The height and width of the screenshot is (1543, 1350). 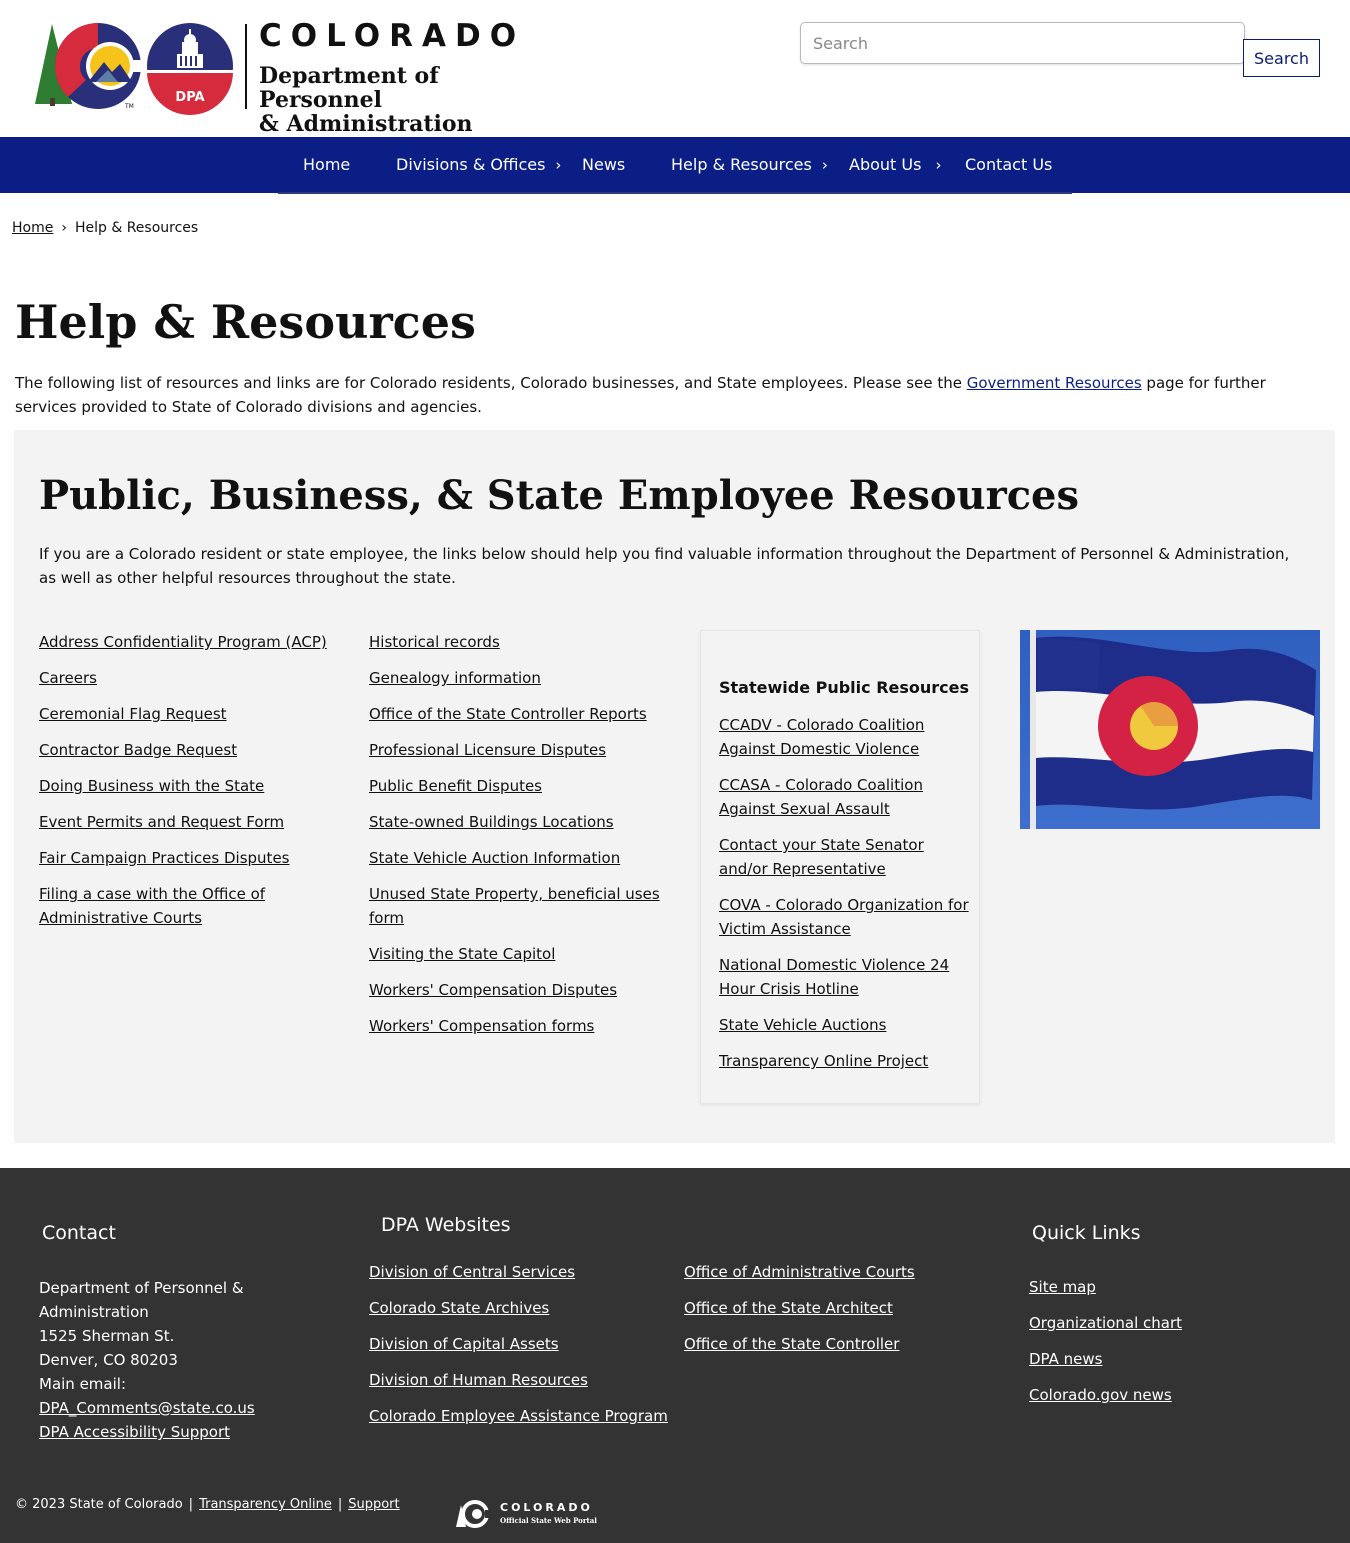 What do you see at coordinates (844, 687) in the screenshot?
I see `card-title: Statewide Public Resources` at bounding box center [844, 687].